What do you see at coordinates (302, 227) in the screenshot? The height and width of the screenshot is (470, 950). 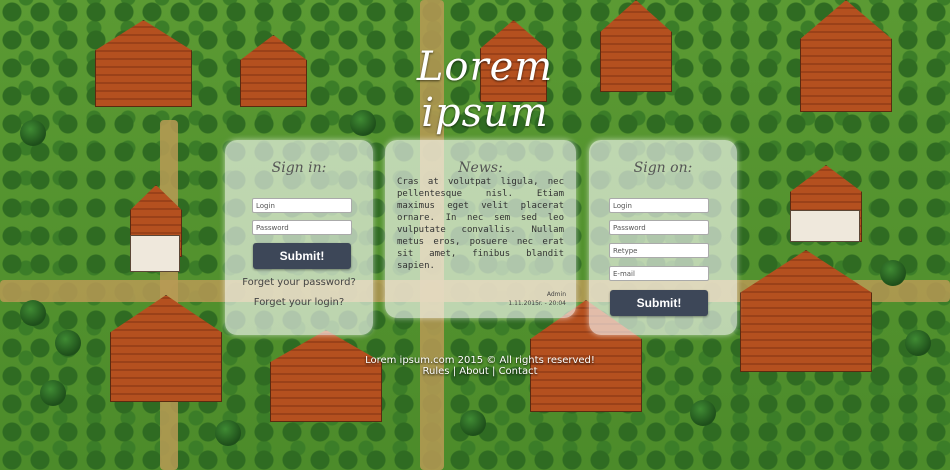 I see `signin-password-input: Password` at bounding box center [302, 227].